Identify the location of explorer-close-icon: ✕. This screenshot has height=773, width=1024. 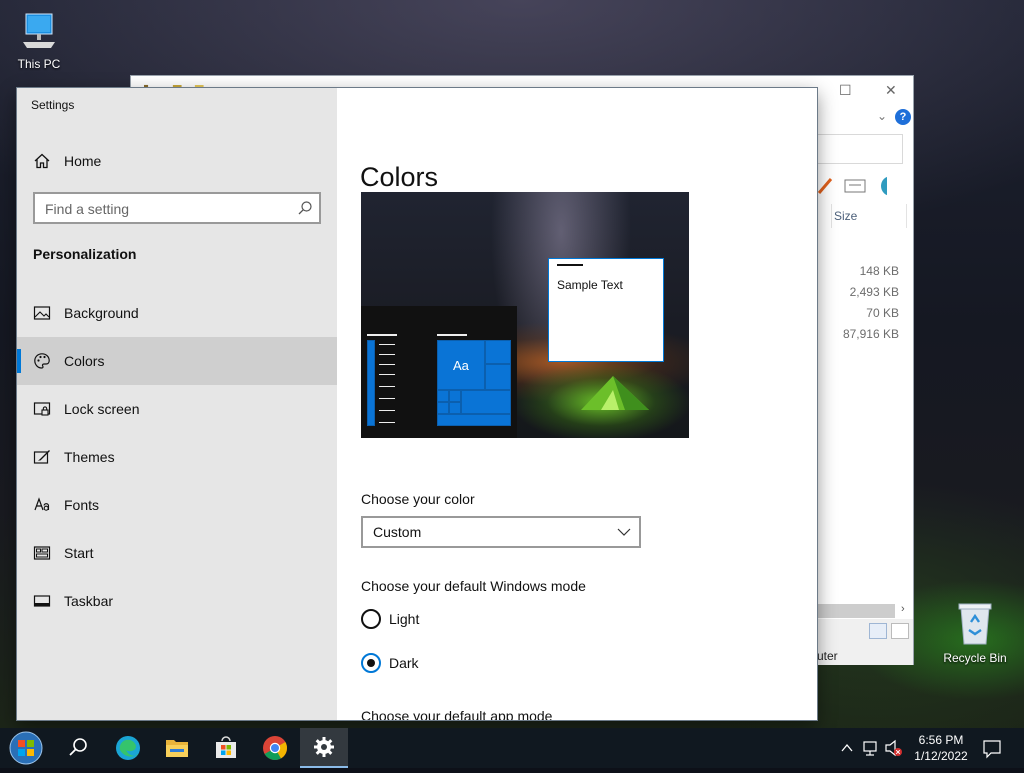
(891, 90).